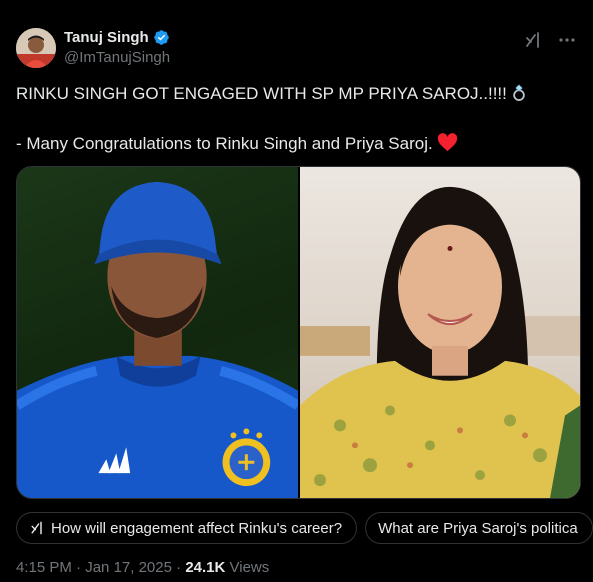 The image size is (593, 582). Describe the element at coordinates (249, 567) in the screenshot. I see `views-label: Views` at that location.